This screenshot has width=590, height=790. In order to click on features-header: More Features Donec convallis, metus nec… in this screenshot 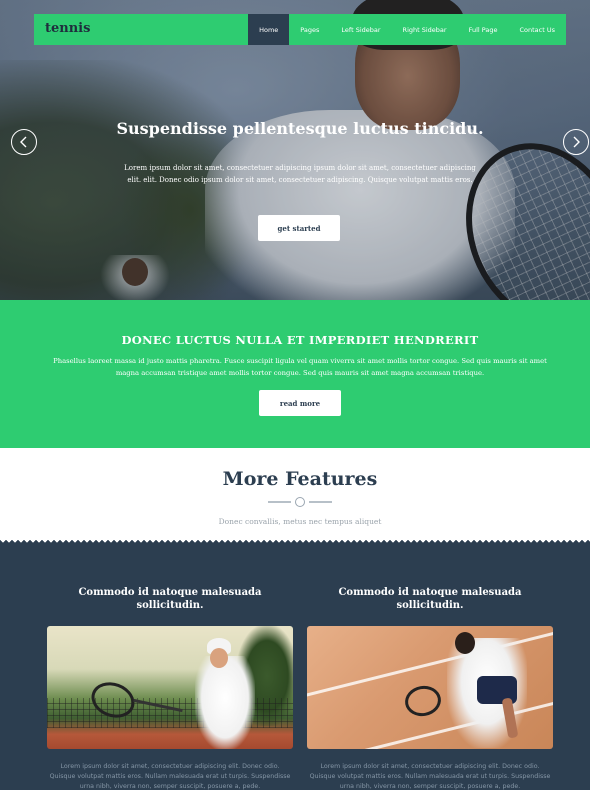, I will do `click(295, 495)`.